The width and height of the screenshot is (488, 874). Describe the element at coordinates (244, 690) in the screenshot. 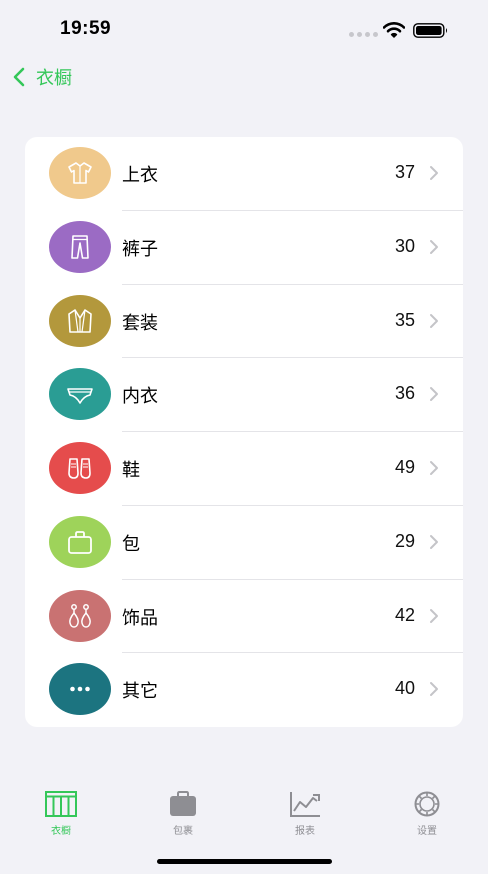

I see `category-row: 其它 40` at that location.